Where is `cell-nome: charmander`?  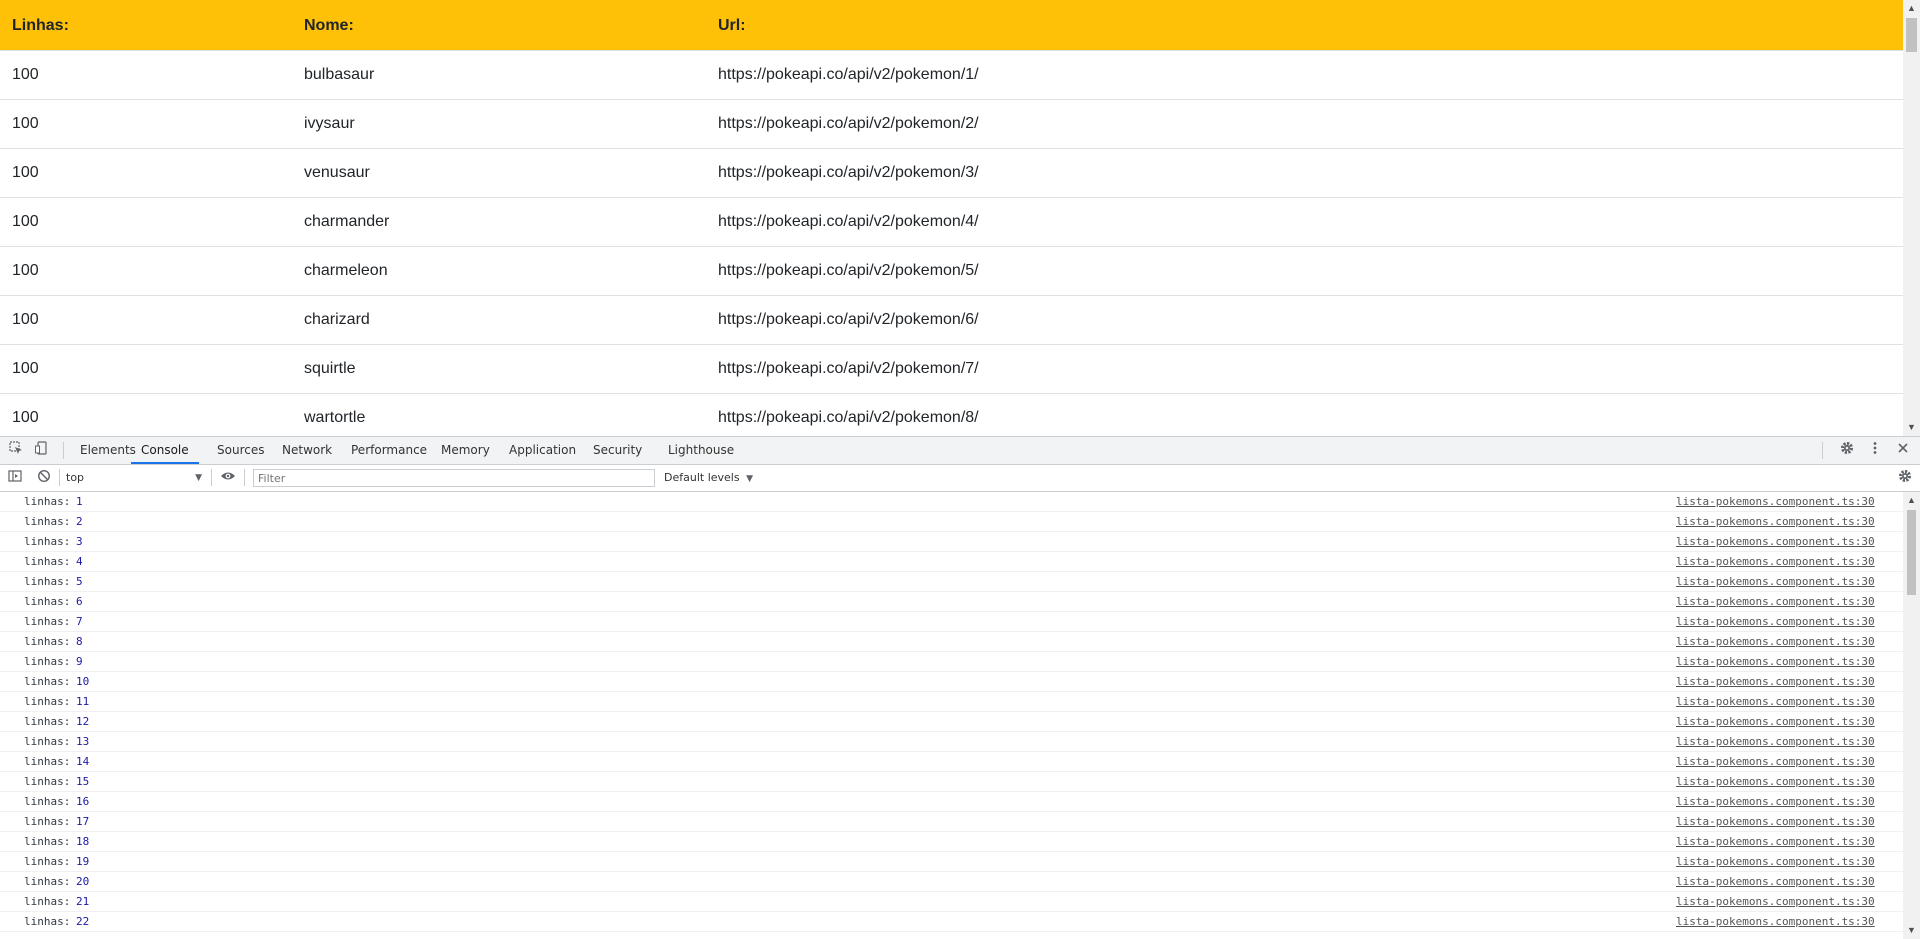 cell-nome: charmander is located at coordinates (499, 222).